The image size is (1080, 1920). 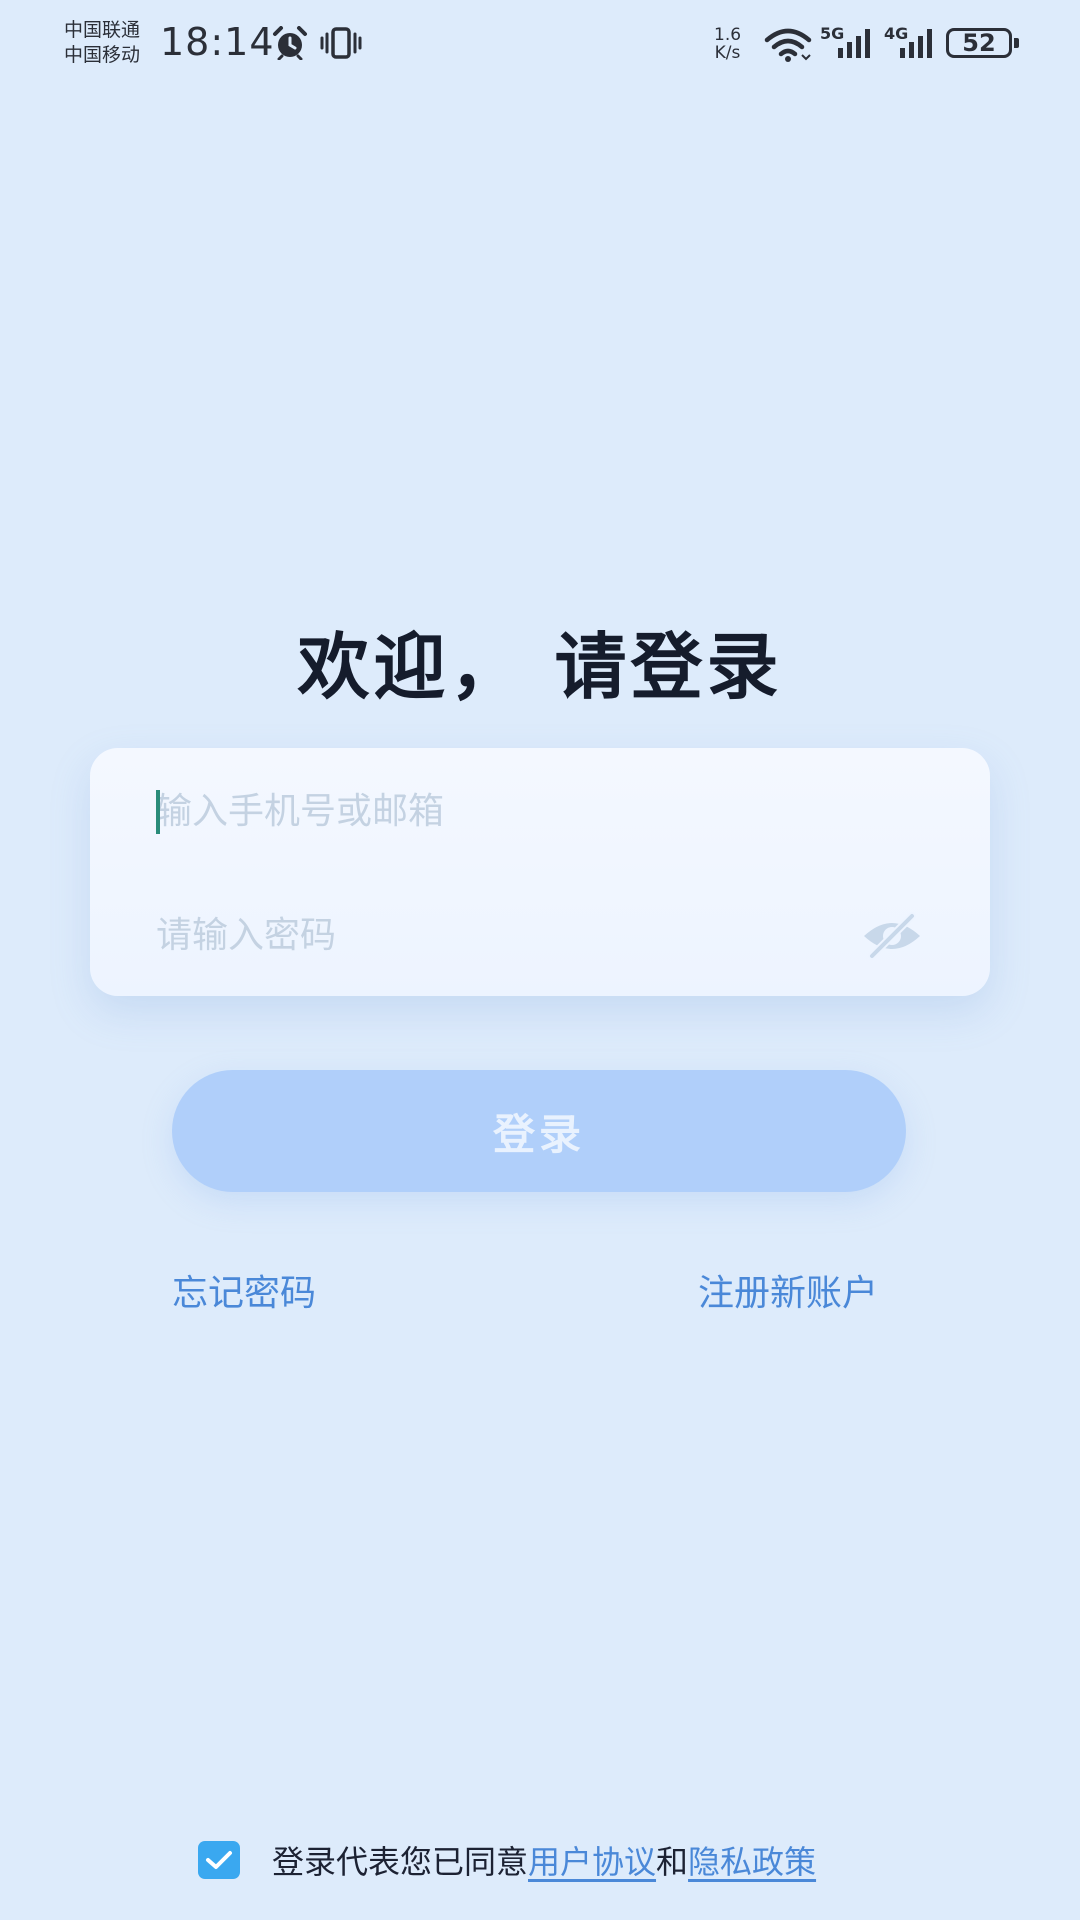 What do you see at coordinates (727, 53) in the screenshot?
I see `network-speed-unit: K/s` at bounding box center [727, 53].